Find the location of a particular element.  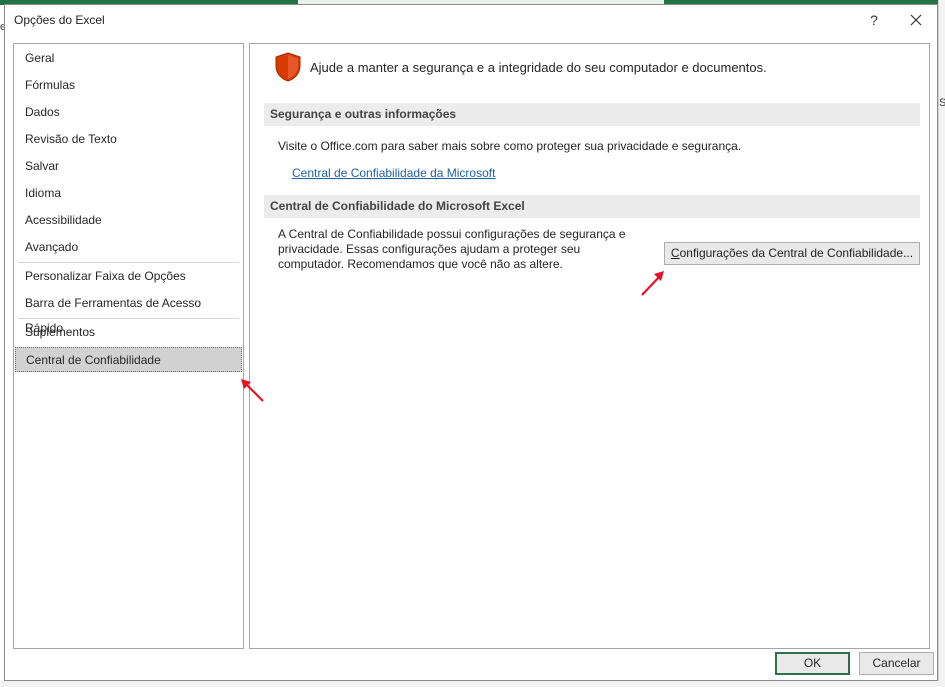

close-icon is located at coordinates (916, 20).